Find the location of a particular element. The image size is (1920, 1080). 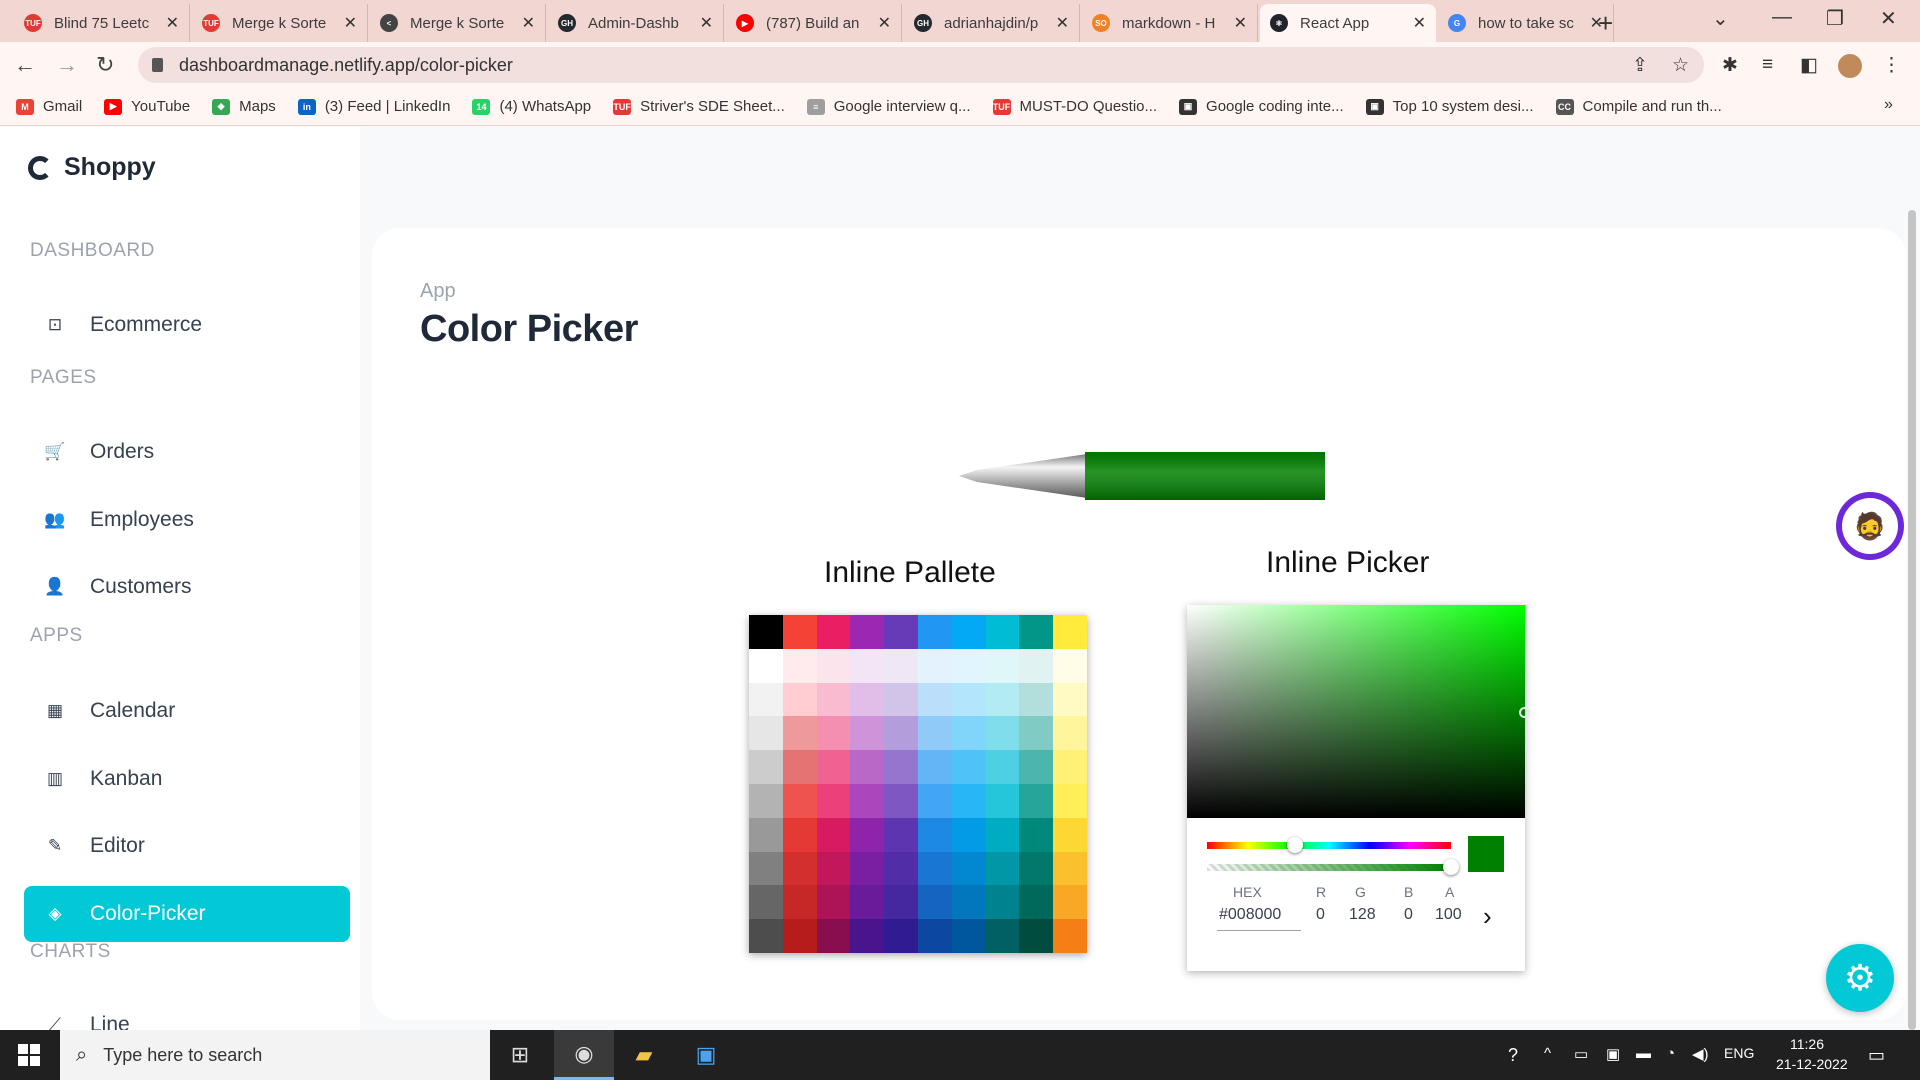

notifications-icon: ▭ is located at coordinates (1876, 1055).